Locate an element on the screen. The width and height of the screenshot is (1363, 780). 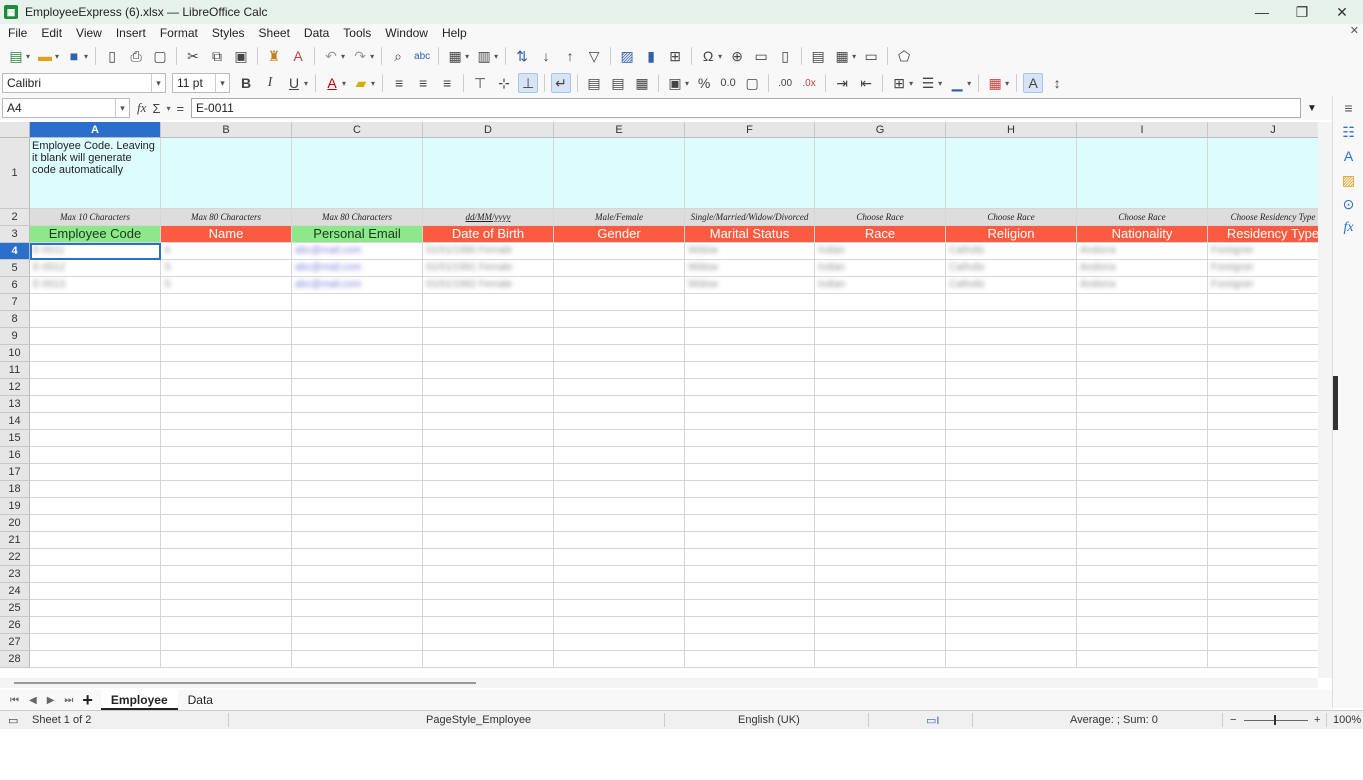
save-icon: ■ is located at coordinates (74, 56).